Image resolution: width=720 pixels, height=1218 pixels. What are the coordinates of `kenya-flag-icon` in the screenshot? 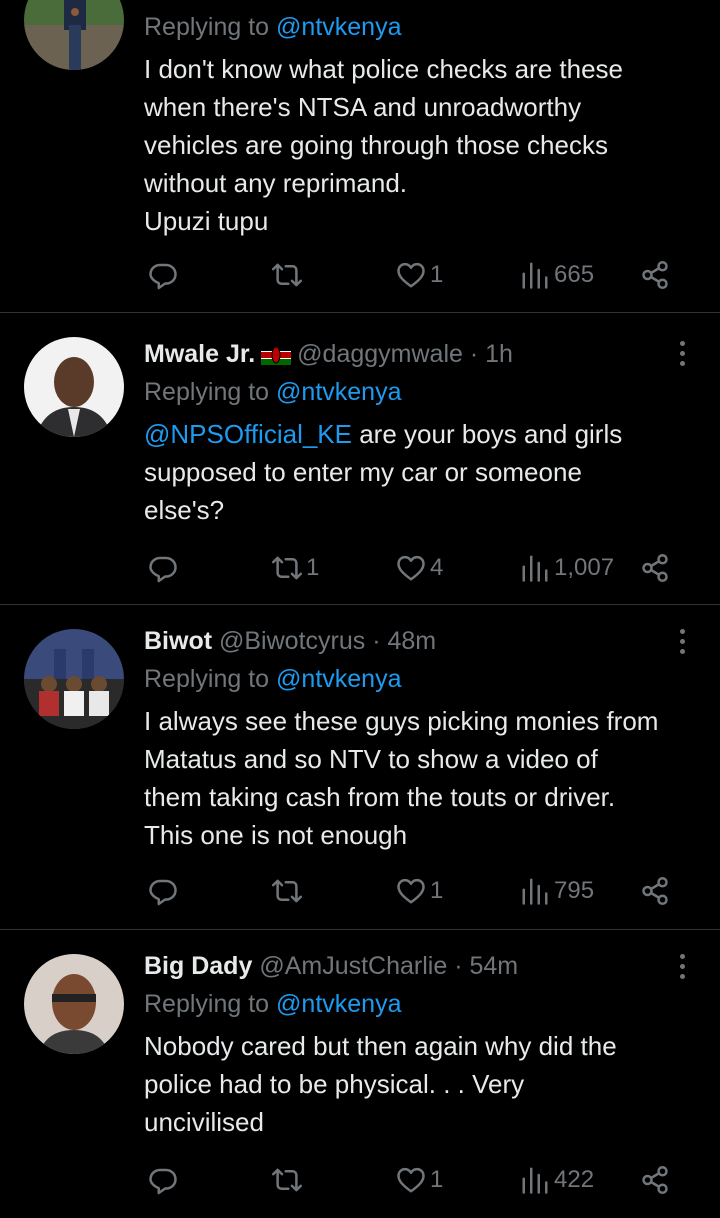 It's located at (276, 355).